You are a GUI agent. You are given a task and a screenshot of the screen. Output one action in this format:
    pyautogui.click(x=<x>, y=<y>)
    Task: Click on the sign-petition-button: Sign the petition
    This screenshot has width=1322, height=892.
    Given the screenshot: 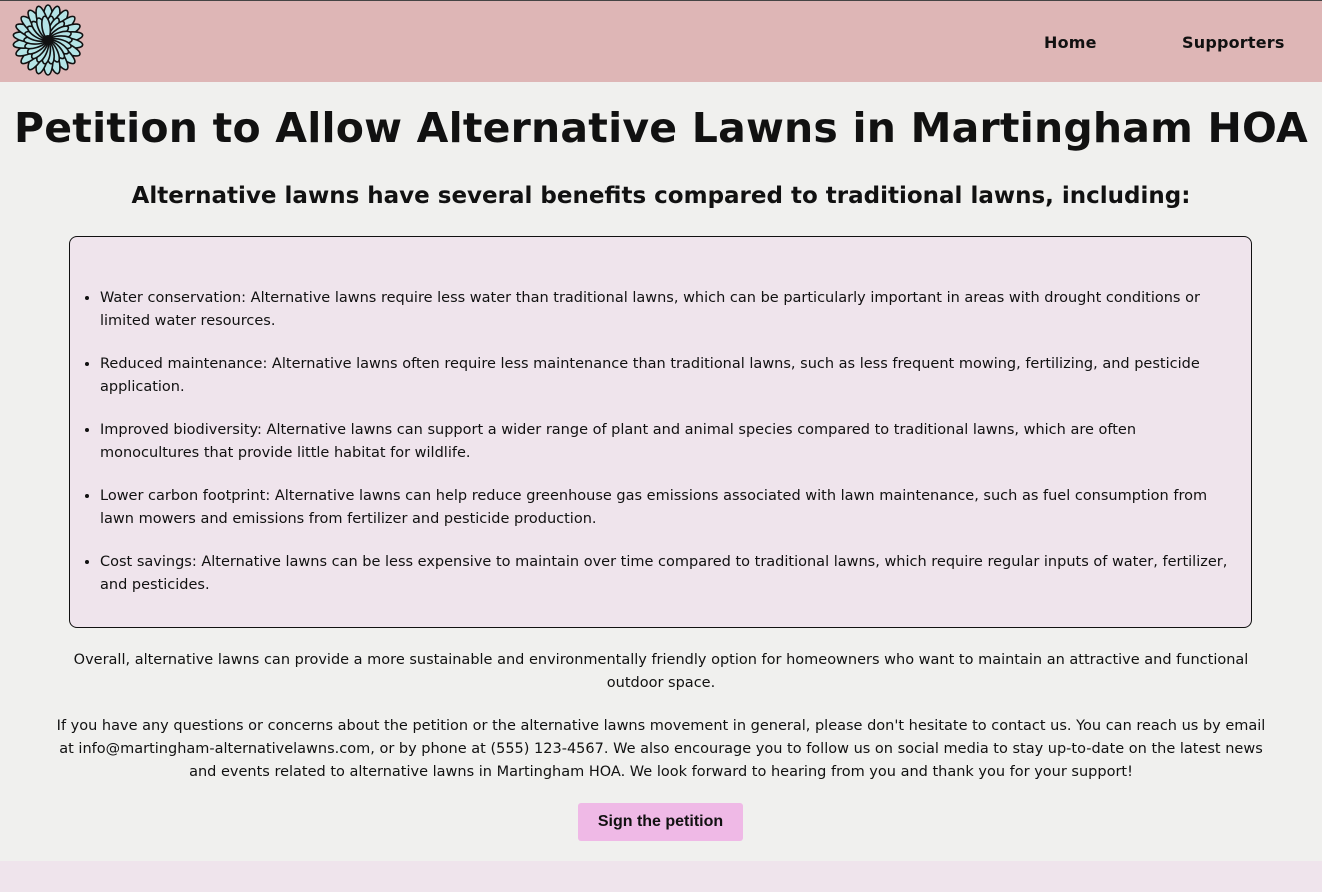 What is the action you would take?
    pyautogui.click(x=660, y=822)
    